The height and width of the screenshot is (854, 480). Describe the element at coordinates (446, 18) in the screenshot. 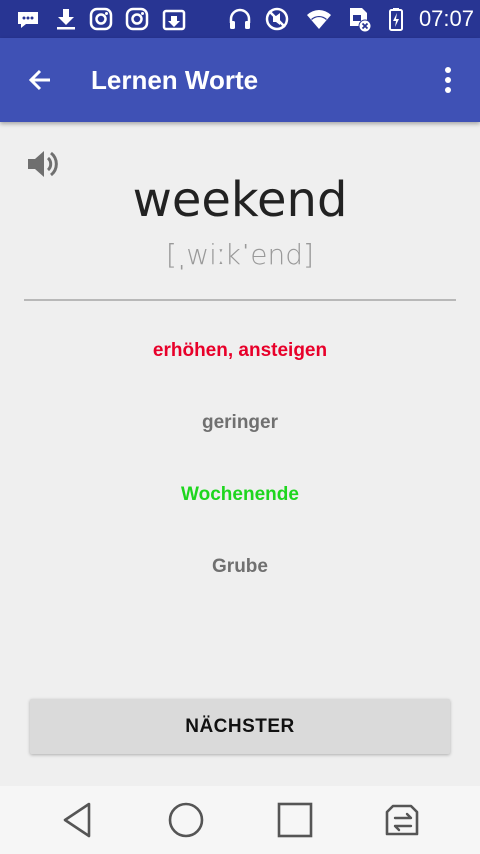

I see `status-time: 07:07` at that location.